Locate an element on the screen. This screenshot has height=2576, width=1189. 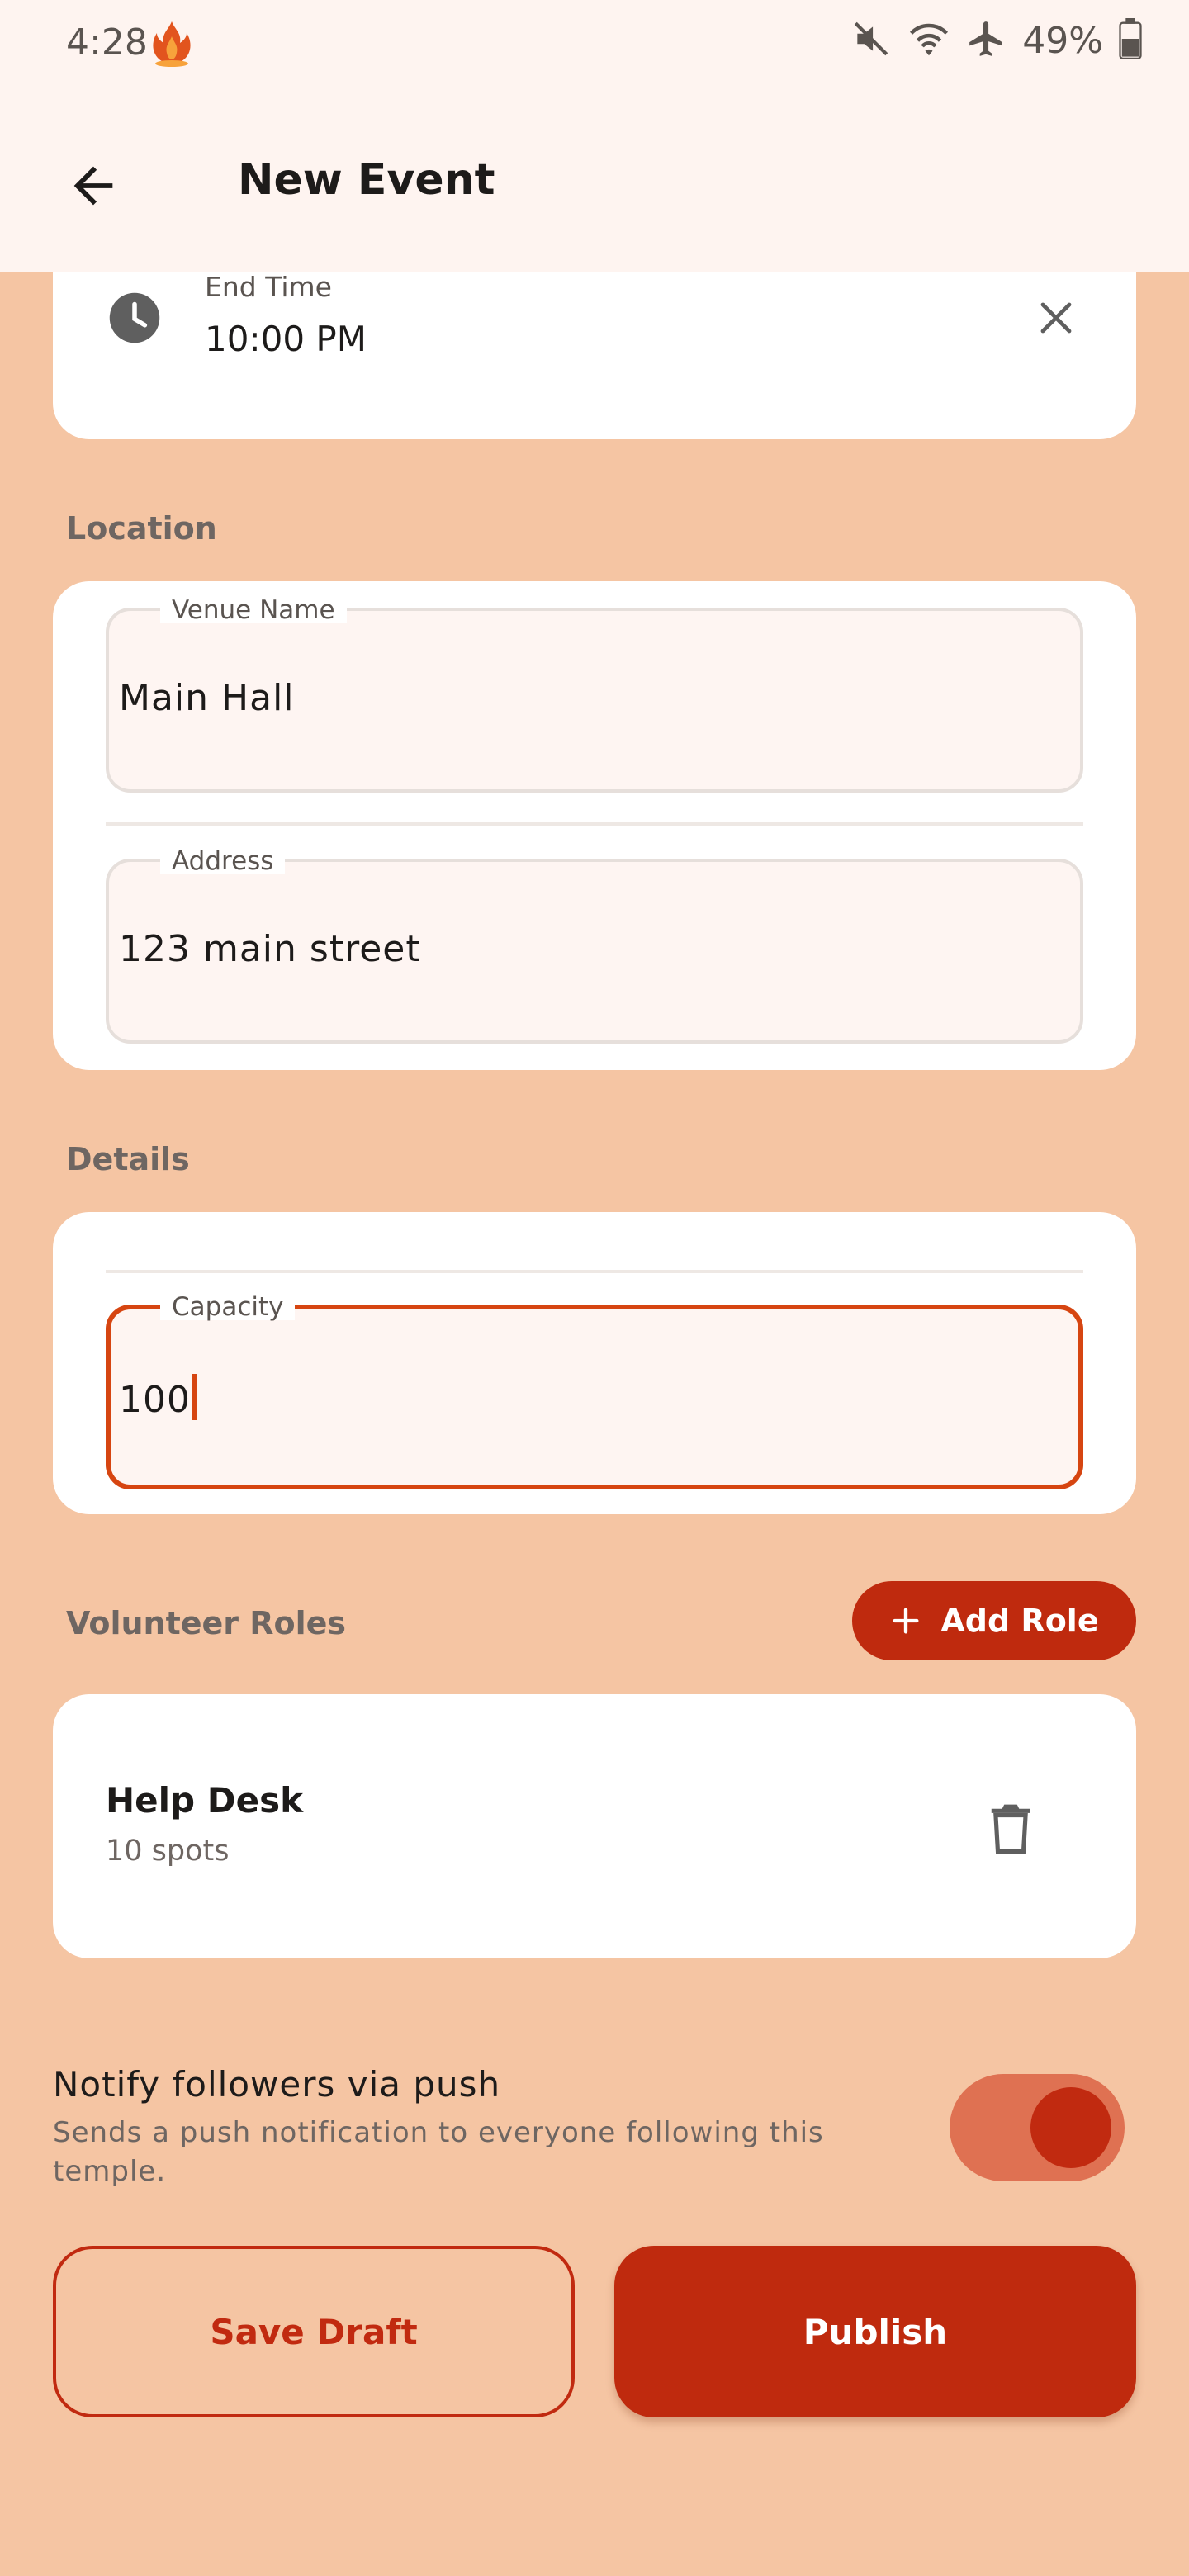
publish-button: Publish is located at coordinates (875, 2331).